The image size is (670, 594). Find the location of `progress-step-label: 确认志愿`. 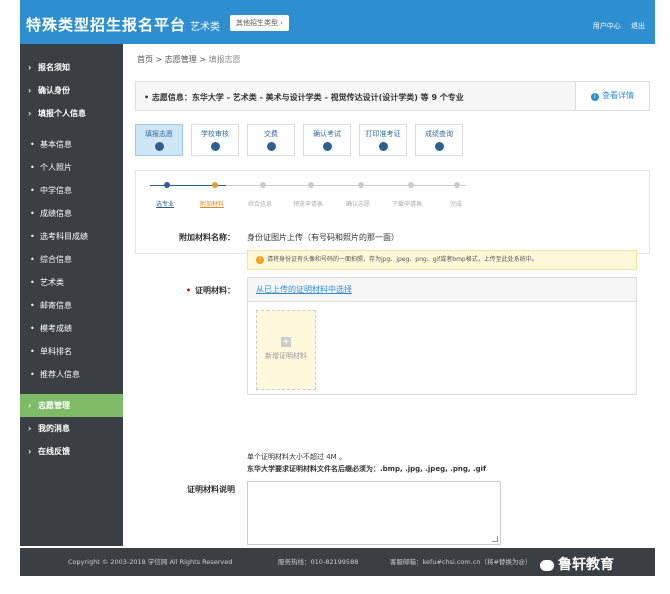

progress-step-label: 确认志愿 is located at coordinates (358, 204).